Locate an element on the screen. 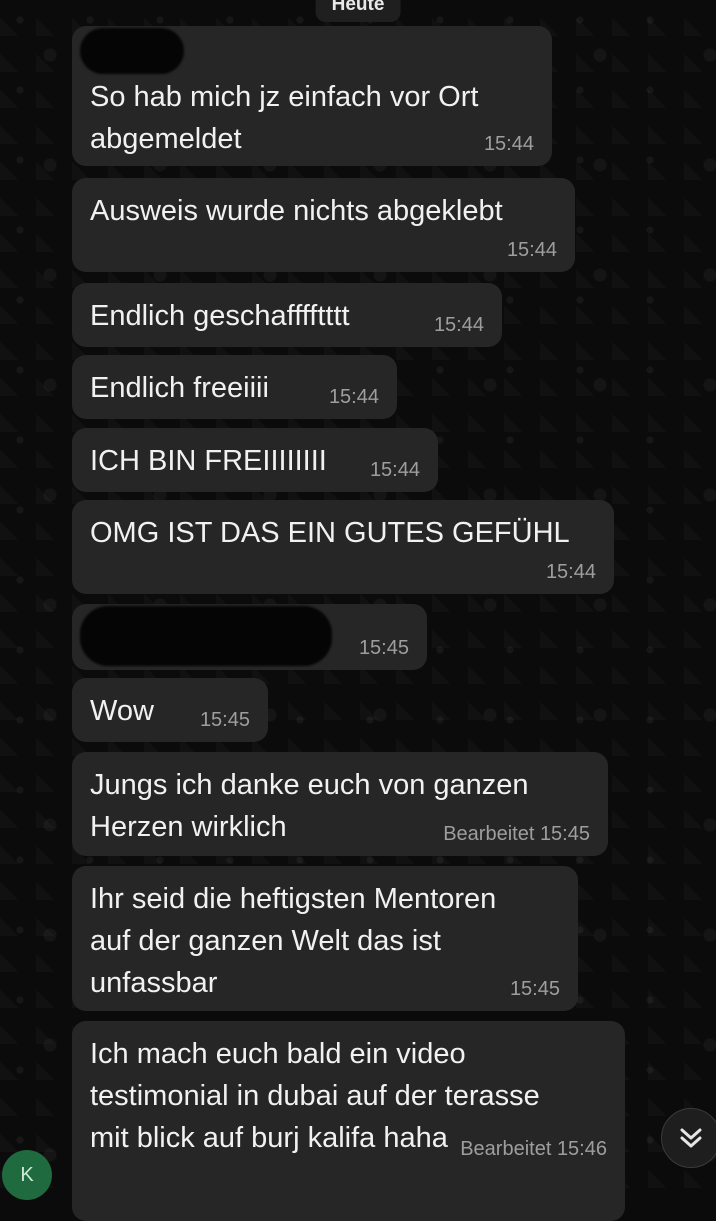  redacted-message-content is located at coordinates (206, 636).